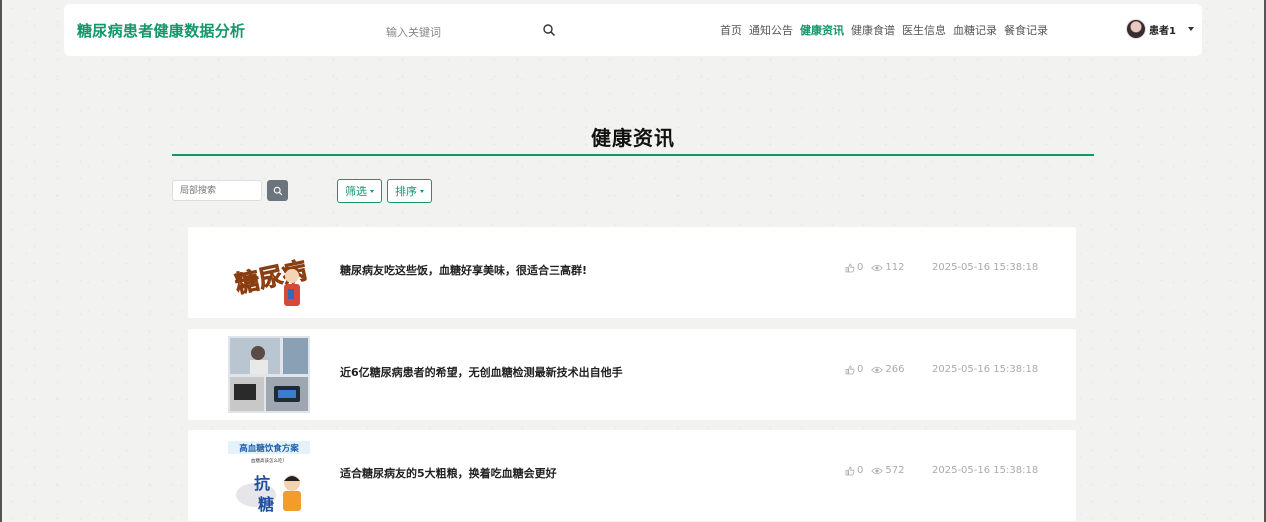 The width and height of the screenshot is (1266, 522). What do you see at coordinates (895, 470) in the screenshot?
I see `view-count: 572` at bounding box center [895, 470].